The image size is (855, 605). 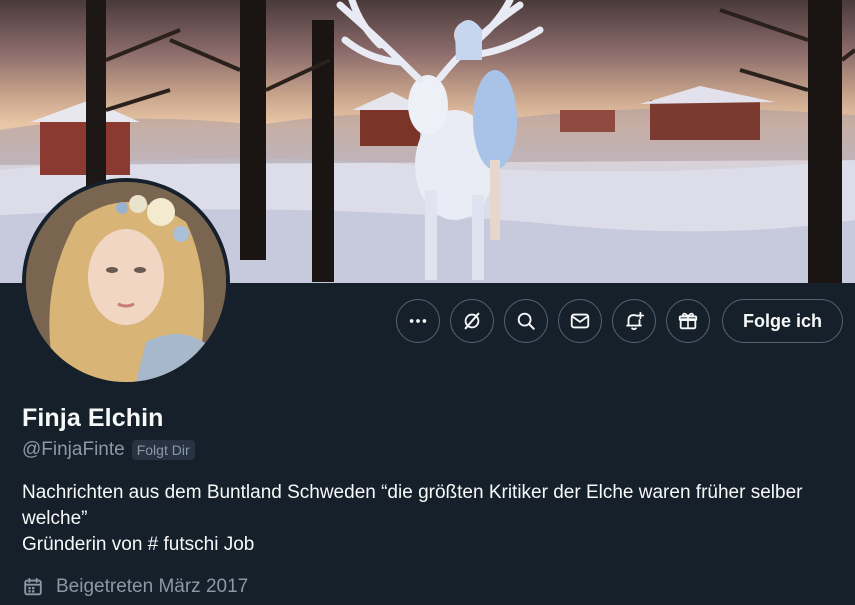 I want to click on more-horizontal-icon, so click(x=418, y=321).